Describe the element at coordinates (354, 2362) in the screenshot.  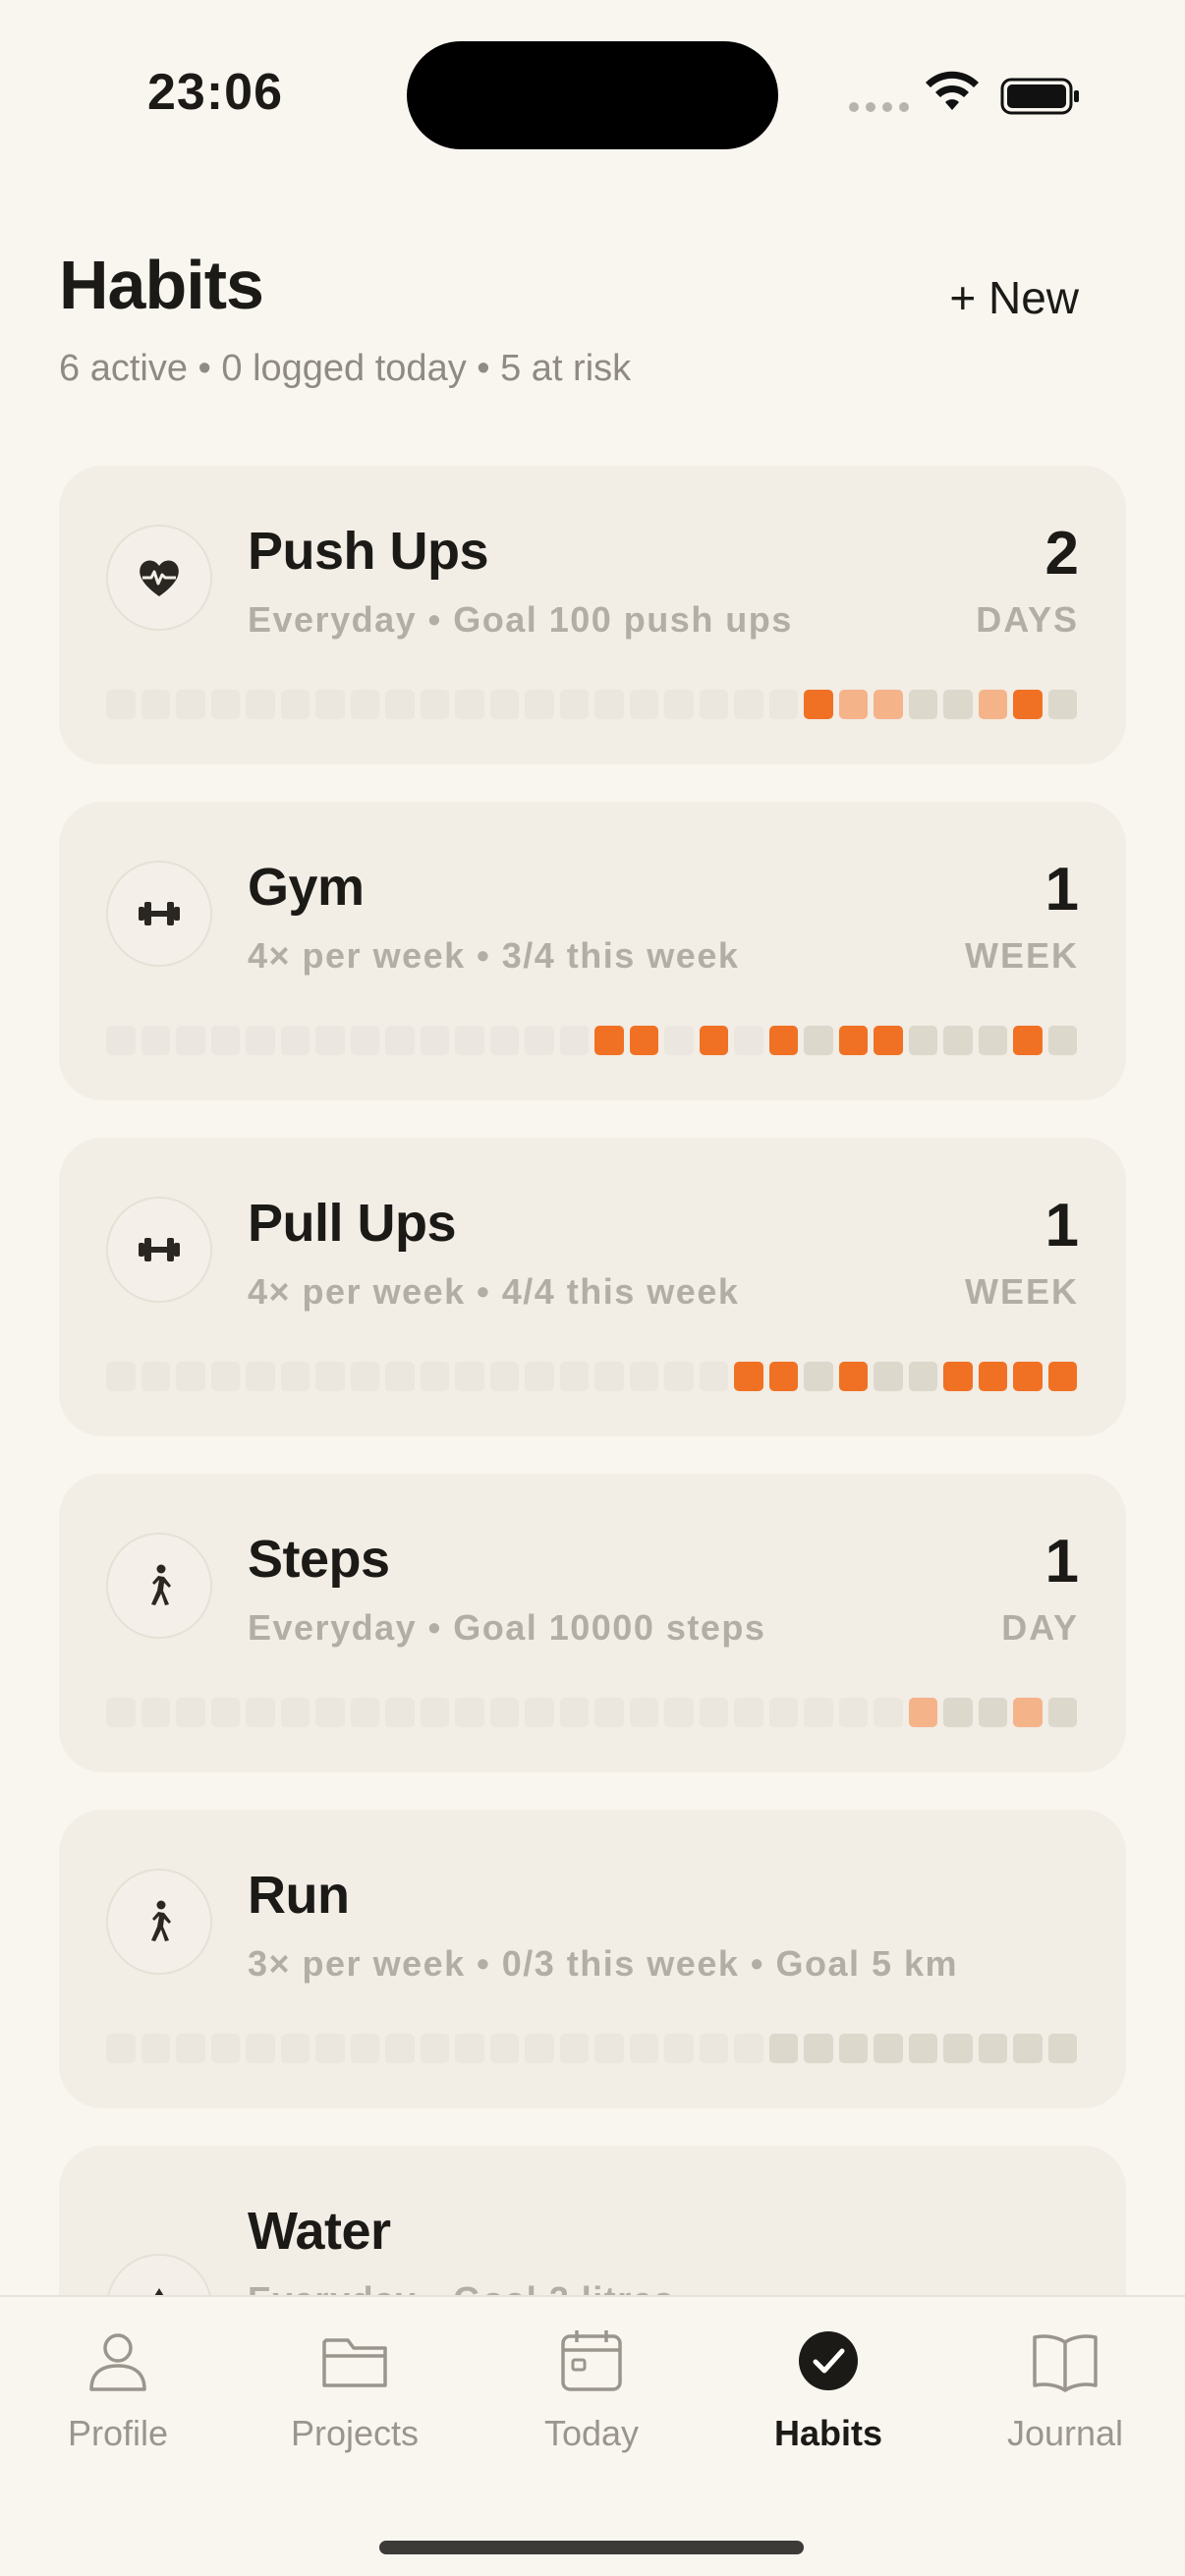
I see `folder-icon` at that location.